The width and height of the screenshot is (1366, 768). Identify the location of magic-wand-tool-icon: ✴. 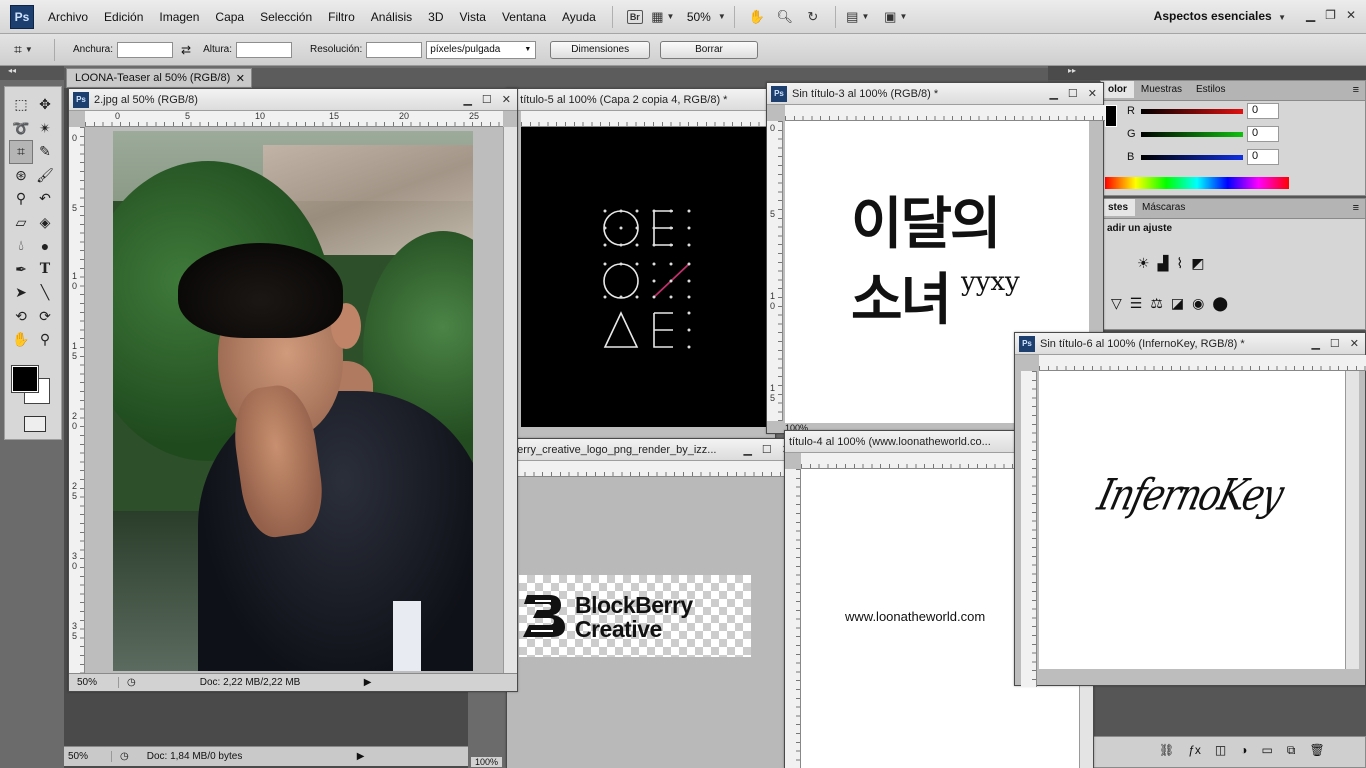
(45, 129).